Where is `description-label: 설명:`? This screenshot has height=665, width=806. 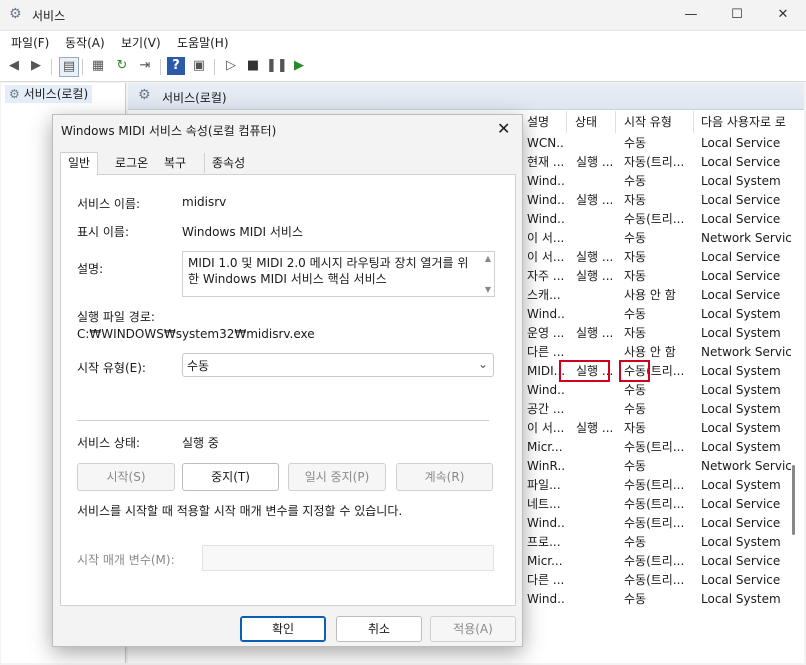 description-label: 설명: is located at coordinates (90, 269).